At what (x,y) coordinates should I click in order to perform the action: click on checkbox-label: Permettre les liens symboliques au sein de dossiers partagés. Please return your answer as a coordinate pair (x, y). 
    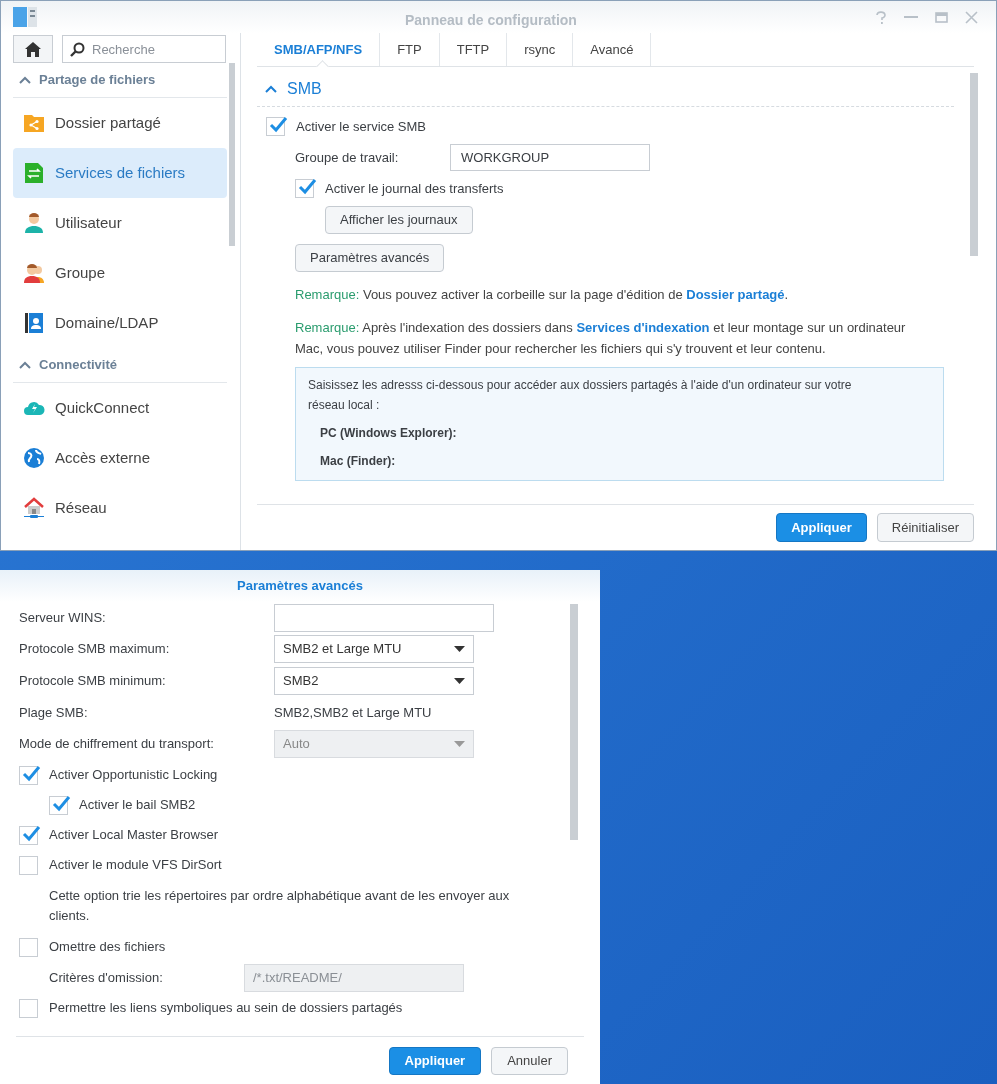
    Looking at the image, I should click on (226, 1008).